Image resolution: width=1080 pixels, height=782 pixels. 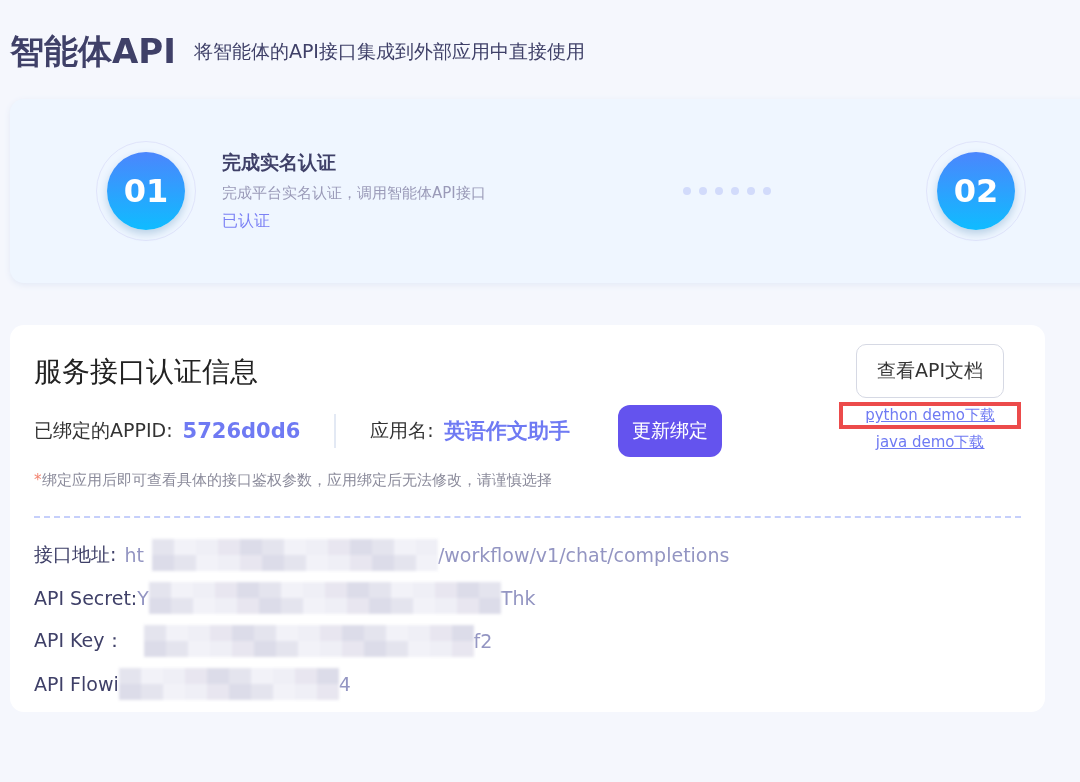 I want to click on field-label: API Secret:, so click(x=86, y=598).